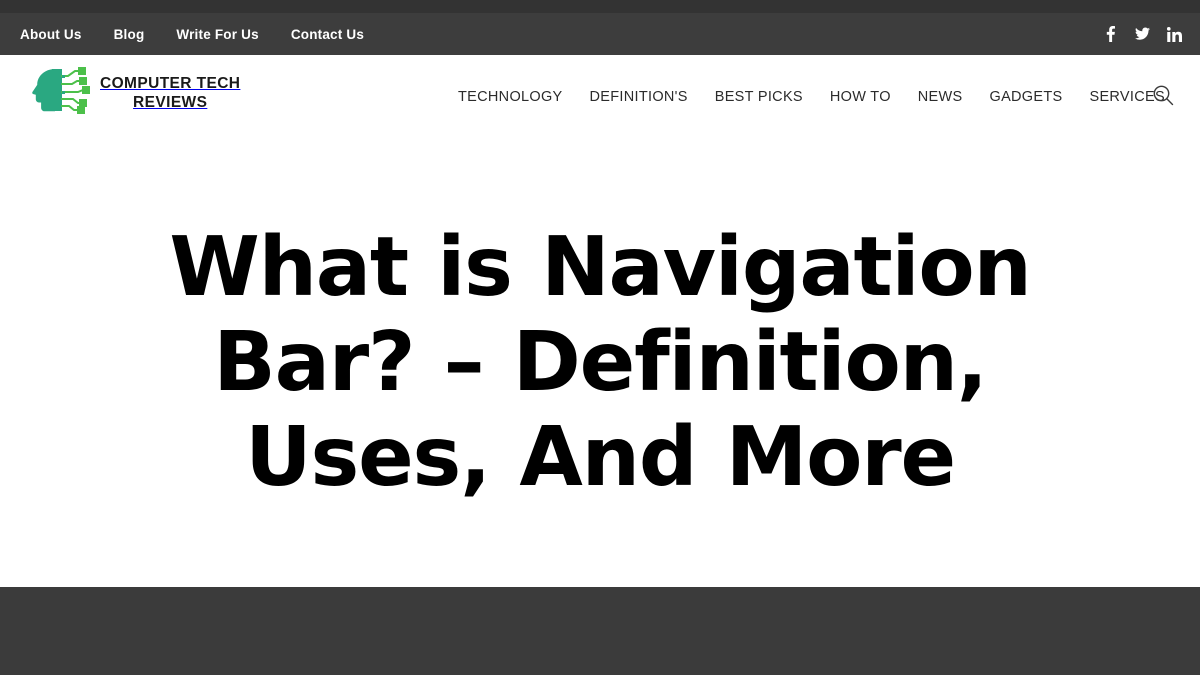 The image size is (1200, 675). I want to click on topbar-link-write-for-us: Write For Us, so click(217, 34).